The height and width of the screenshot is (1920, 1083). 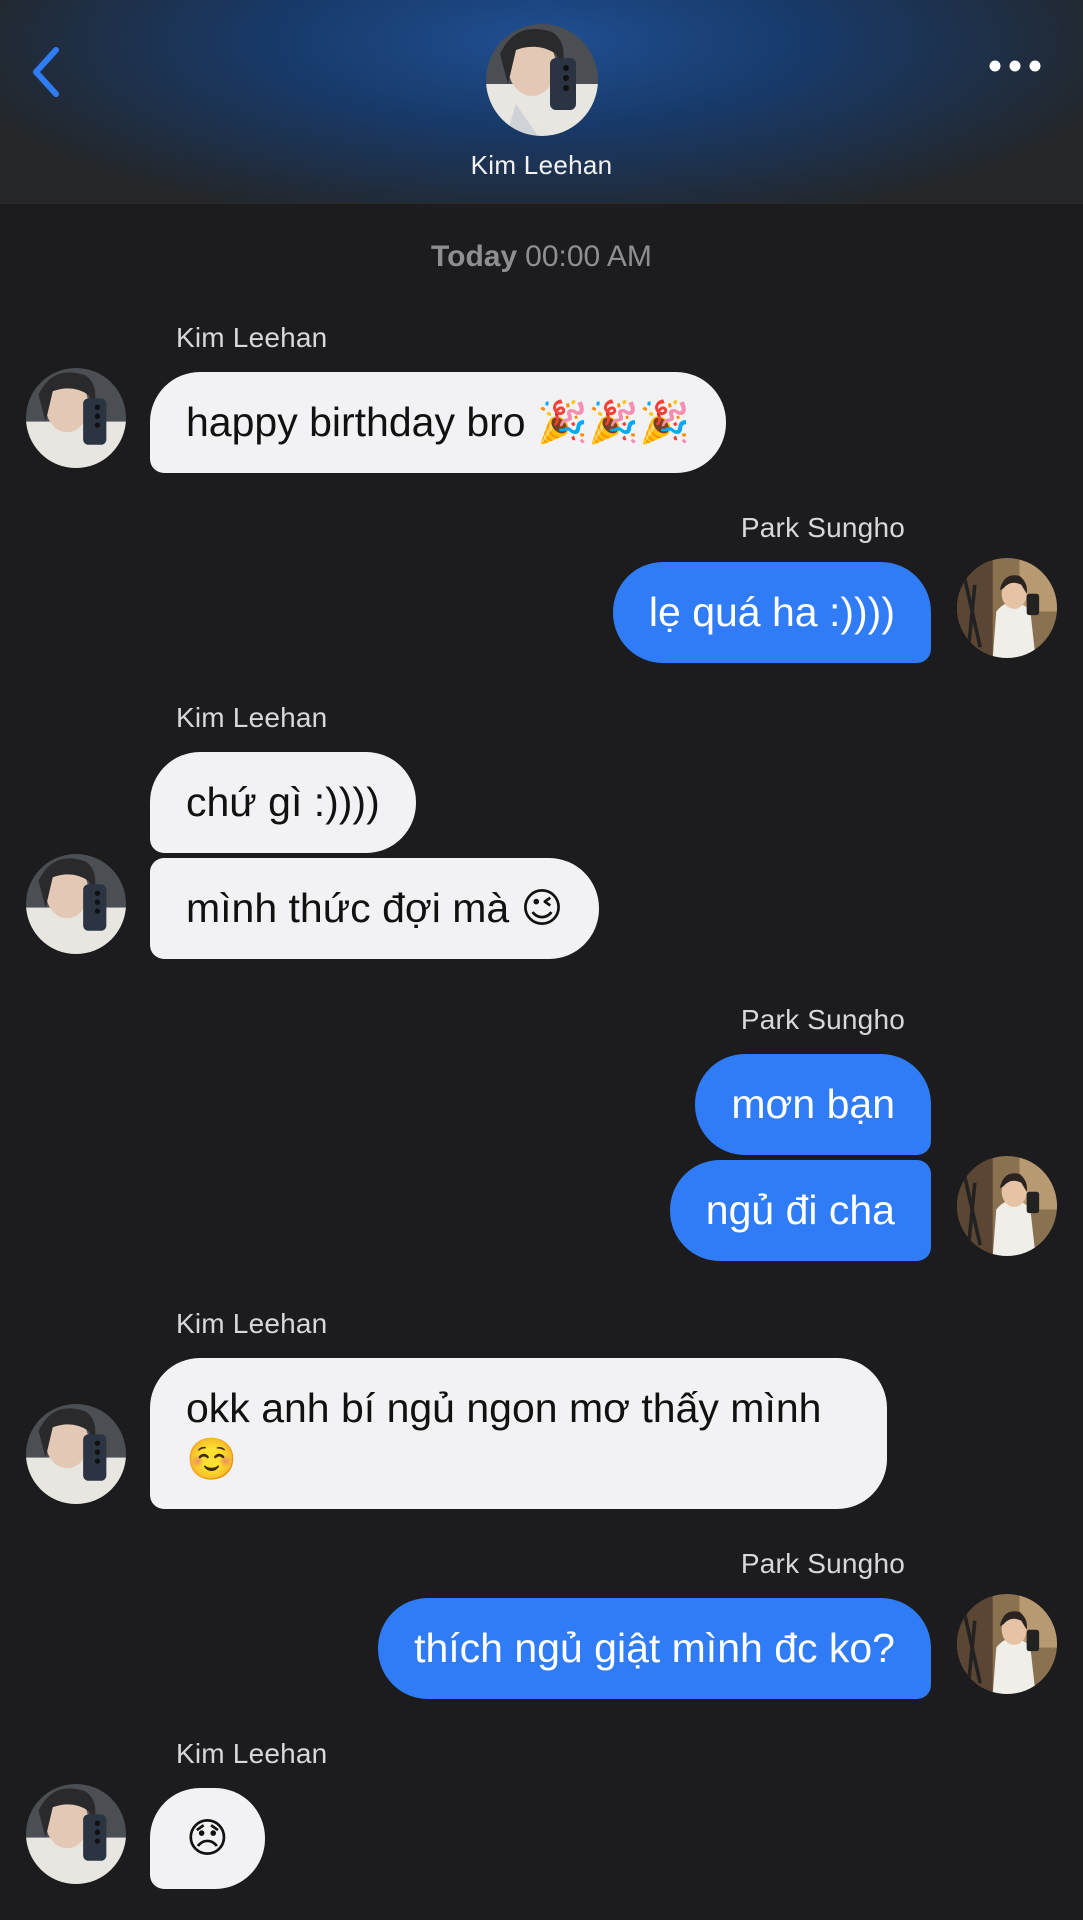 I want to click on avatar-photo-icon, so click(x=542, y=80).